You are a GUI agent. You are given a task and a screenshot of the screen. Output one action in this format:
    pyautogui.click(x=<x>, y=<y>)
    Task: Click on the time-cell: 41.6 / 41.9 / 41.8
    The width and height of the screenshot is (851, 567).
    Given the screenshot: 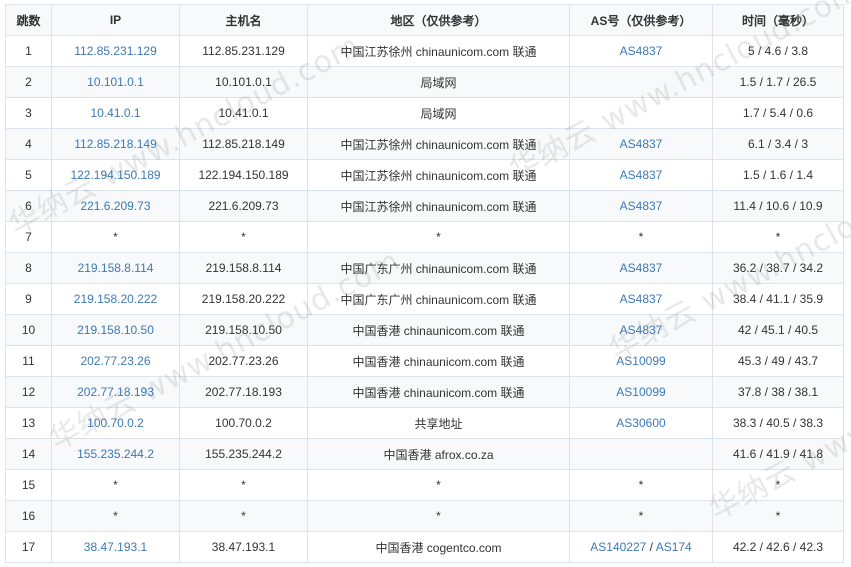 What is the action you would take?
    pyautogui.click(x=778, y=454)
    